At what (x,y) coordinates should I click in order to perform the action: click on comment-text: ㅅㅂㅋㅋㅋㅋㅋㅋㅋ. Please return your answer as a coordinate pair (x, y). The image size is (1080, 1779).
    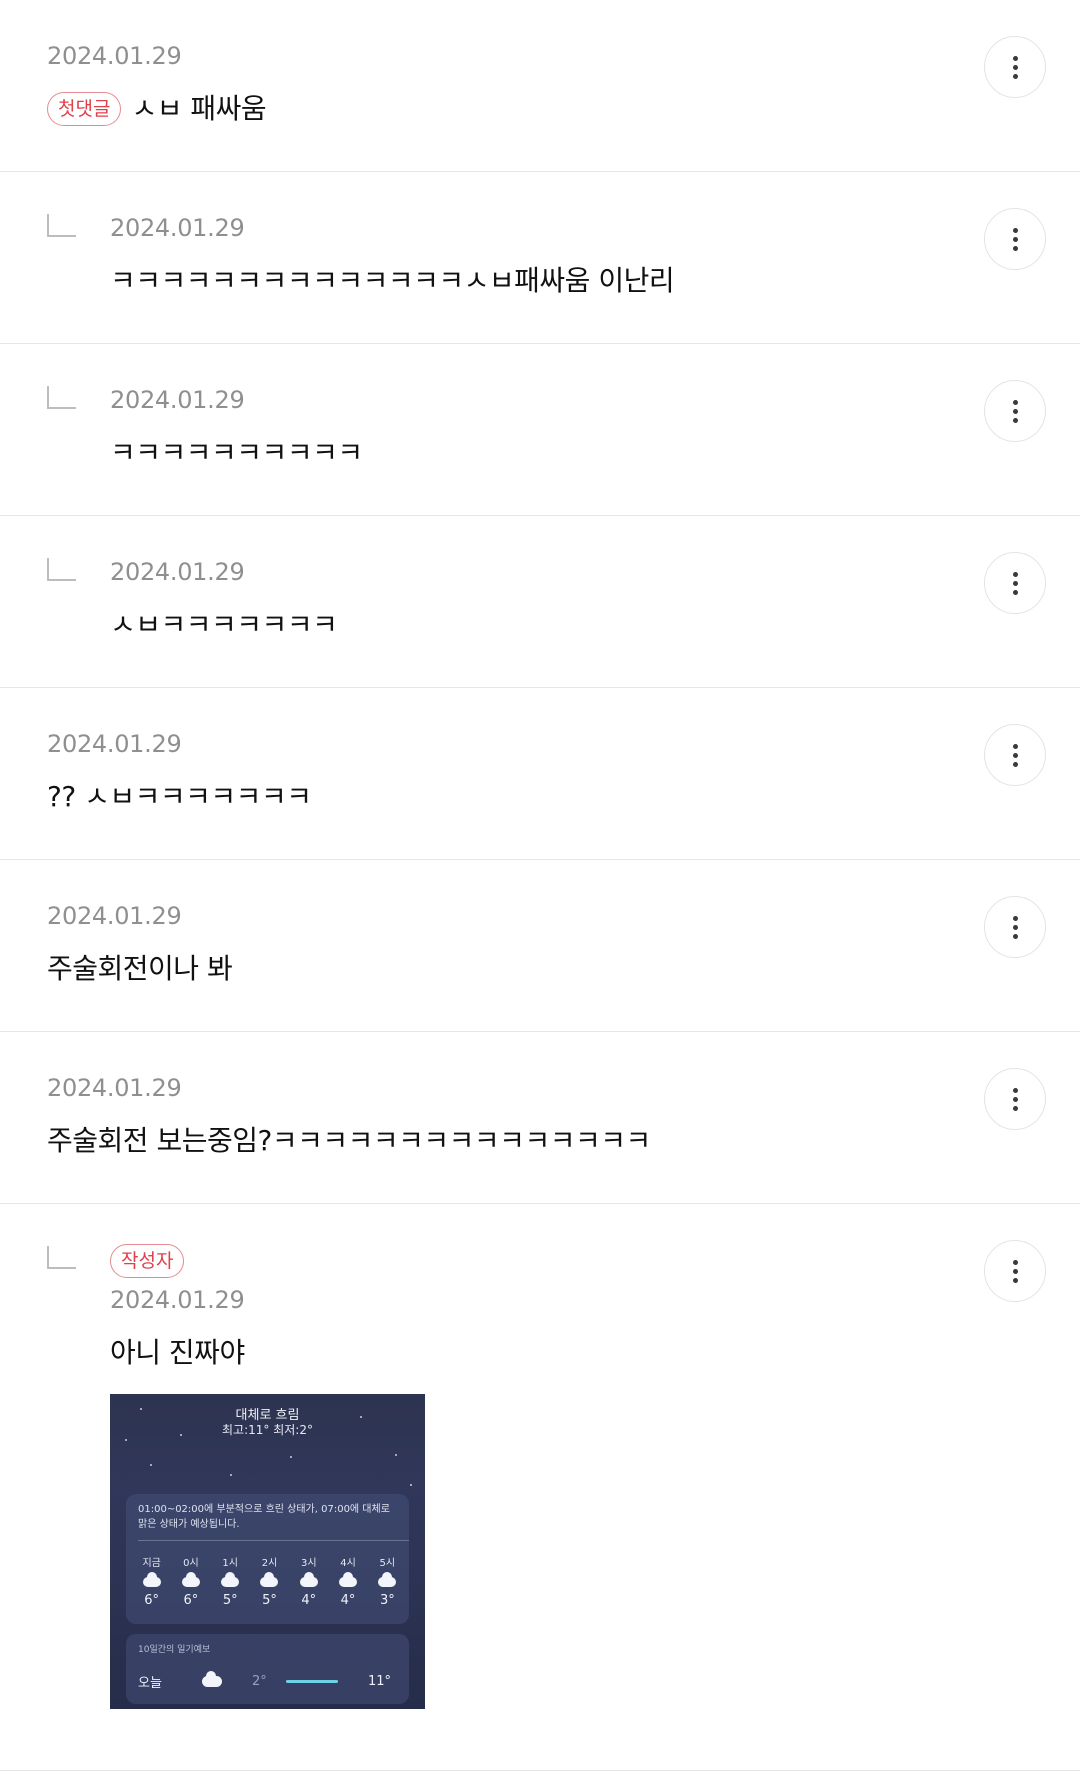
    Looking at the image, I should click on (224, 624).